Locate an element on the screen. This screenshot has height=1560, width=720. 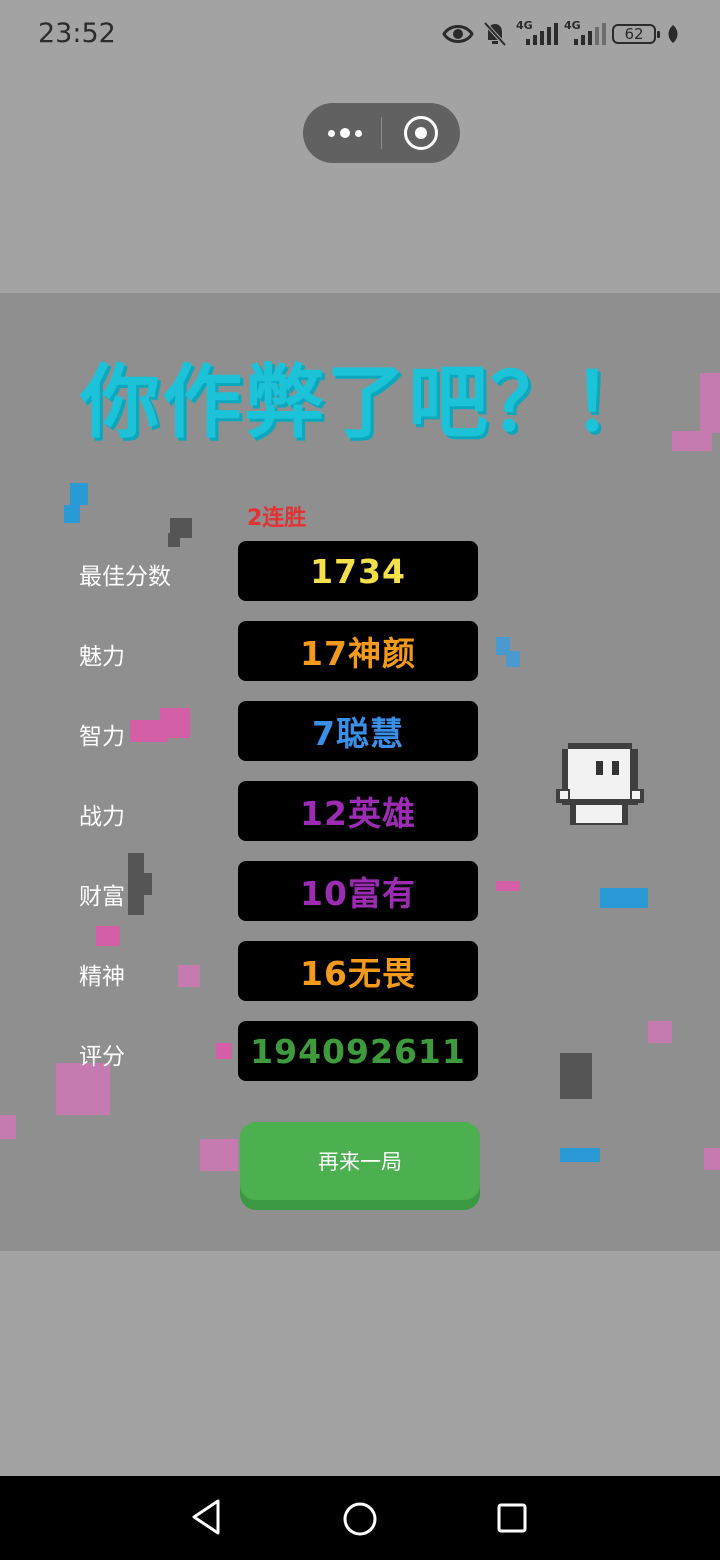
target-icon is located at coordinates (421, 133).